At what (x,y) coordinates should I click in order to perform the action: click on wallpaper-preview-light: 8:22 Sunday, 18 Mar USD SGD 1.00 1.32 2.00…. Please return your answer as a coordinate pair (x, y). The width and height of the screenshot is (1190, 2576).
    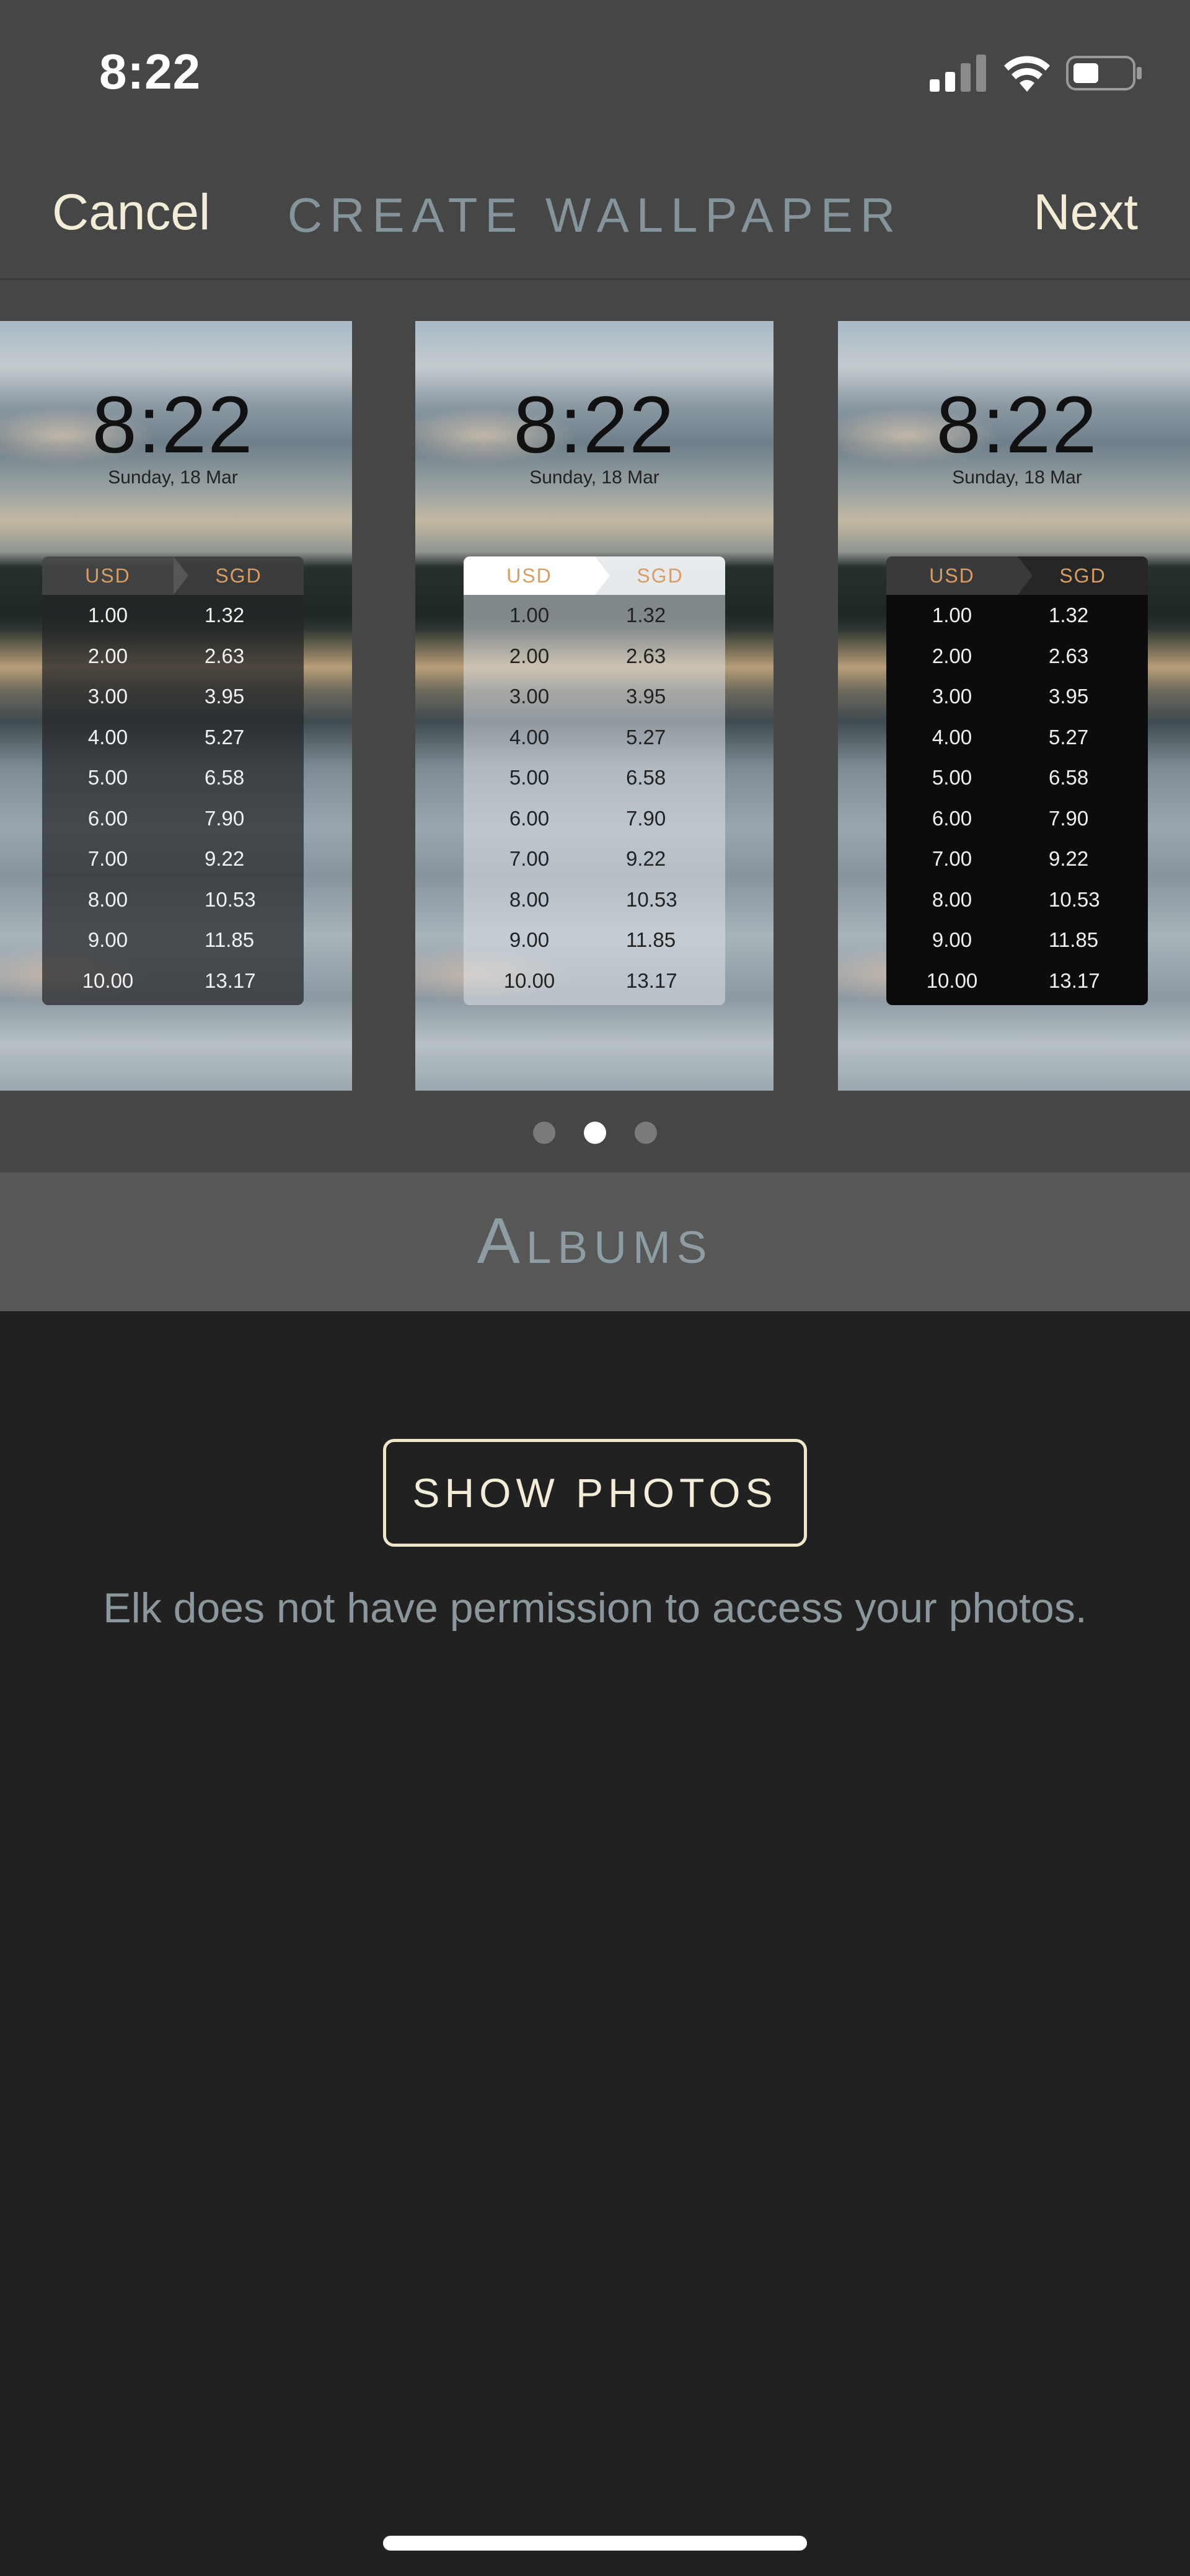
    Looking at the image, I should click on (594, 706).